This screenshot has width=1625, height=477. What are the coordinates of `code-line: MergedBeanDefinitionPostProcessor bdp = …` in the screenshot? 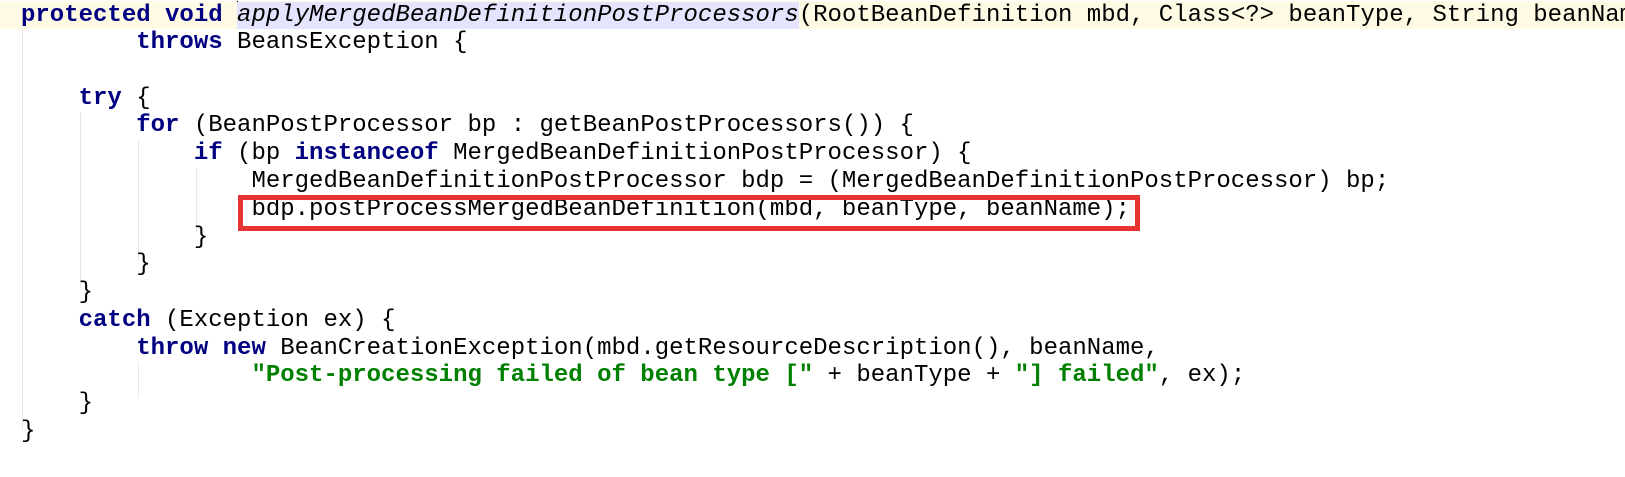 It's located at (812, 182).